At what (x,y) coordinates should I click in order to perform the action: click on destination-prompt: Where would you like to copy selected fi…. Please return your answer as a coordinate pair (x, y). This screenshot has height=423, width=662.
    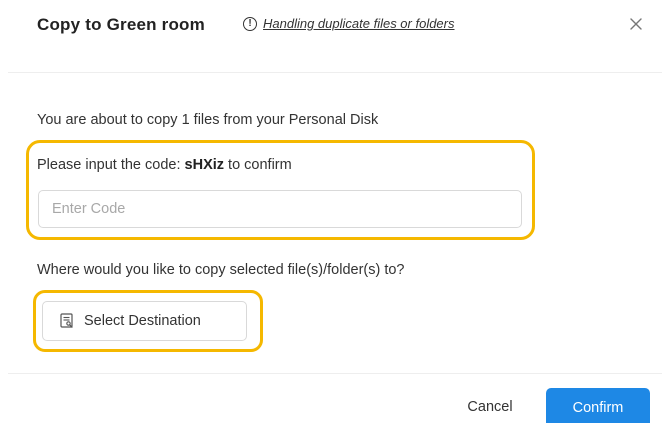
    Looking at the image, I should click on (221, 270).